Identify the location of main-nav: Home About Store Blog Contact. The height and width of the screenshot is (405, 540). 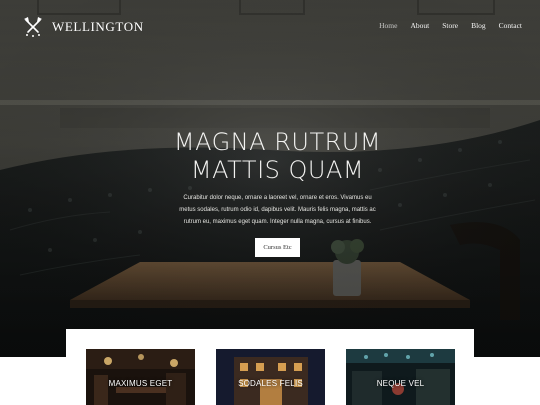
(450, 25).